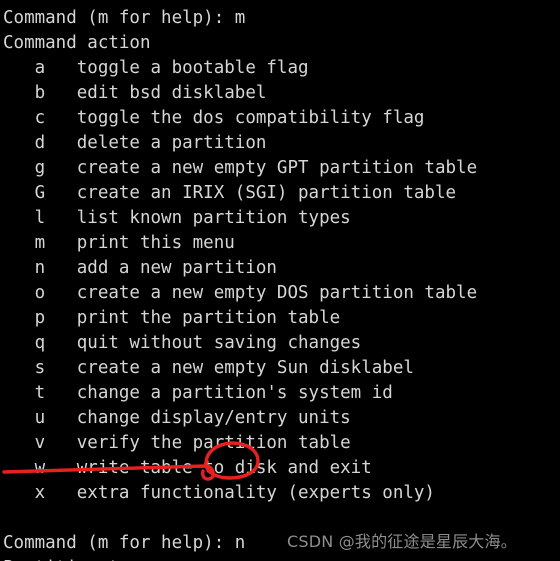 The width and height of the screenshot is (560, 561). I want to click on terminal-line: c toggle the dos compatibility flag, so click(214, 118).